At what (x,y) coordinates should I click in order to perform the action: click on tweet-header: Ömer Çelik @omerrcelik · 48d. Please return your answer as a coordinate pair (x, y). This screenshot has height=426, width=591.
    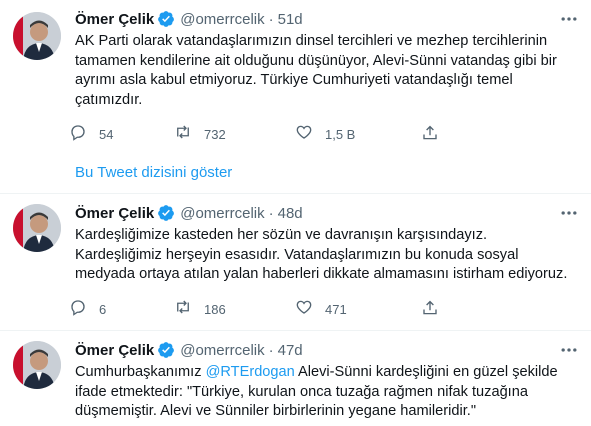
    Looking at the image, I should click on (189, 213).